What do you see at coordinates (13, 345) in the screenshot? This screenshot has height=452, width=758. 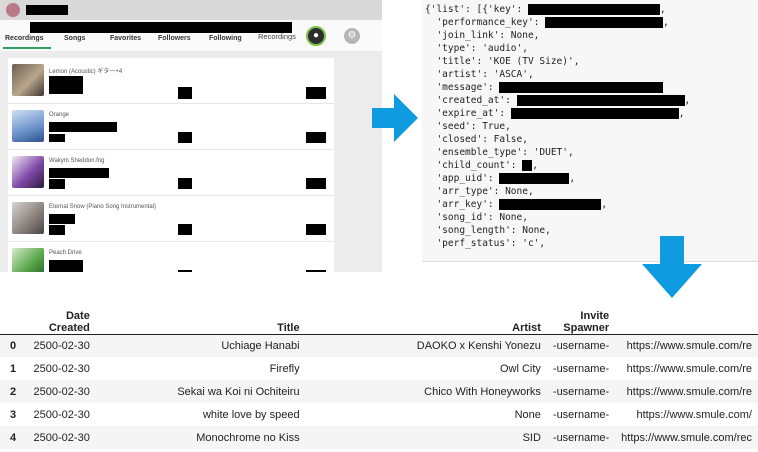 I see `row-index: 0` at bounding box center [13, 345].